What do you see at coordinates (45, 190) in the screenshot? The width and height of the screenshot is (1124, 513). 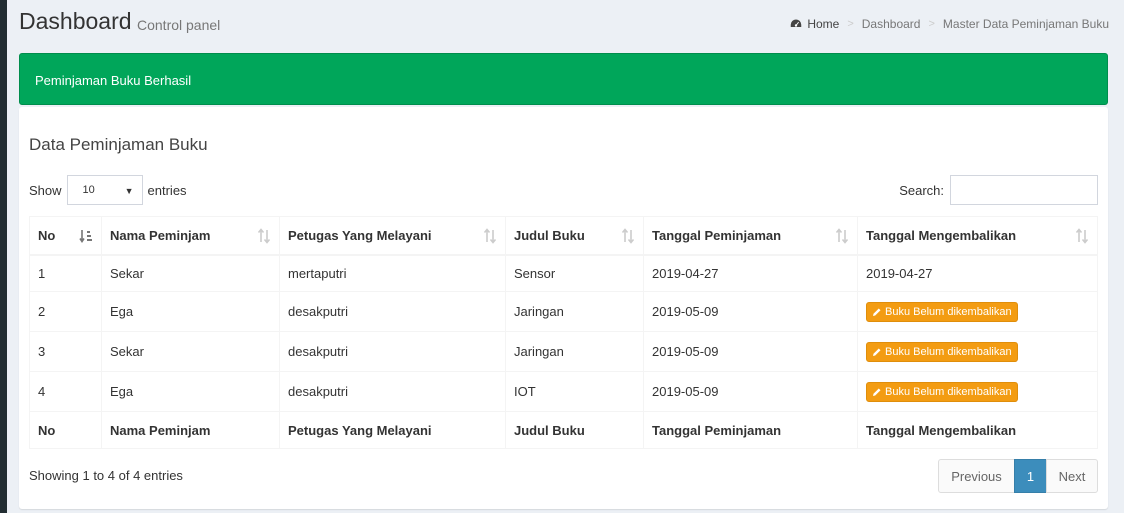 I see `show-label: Show` at bounding box center [45, 190].